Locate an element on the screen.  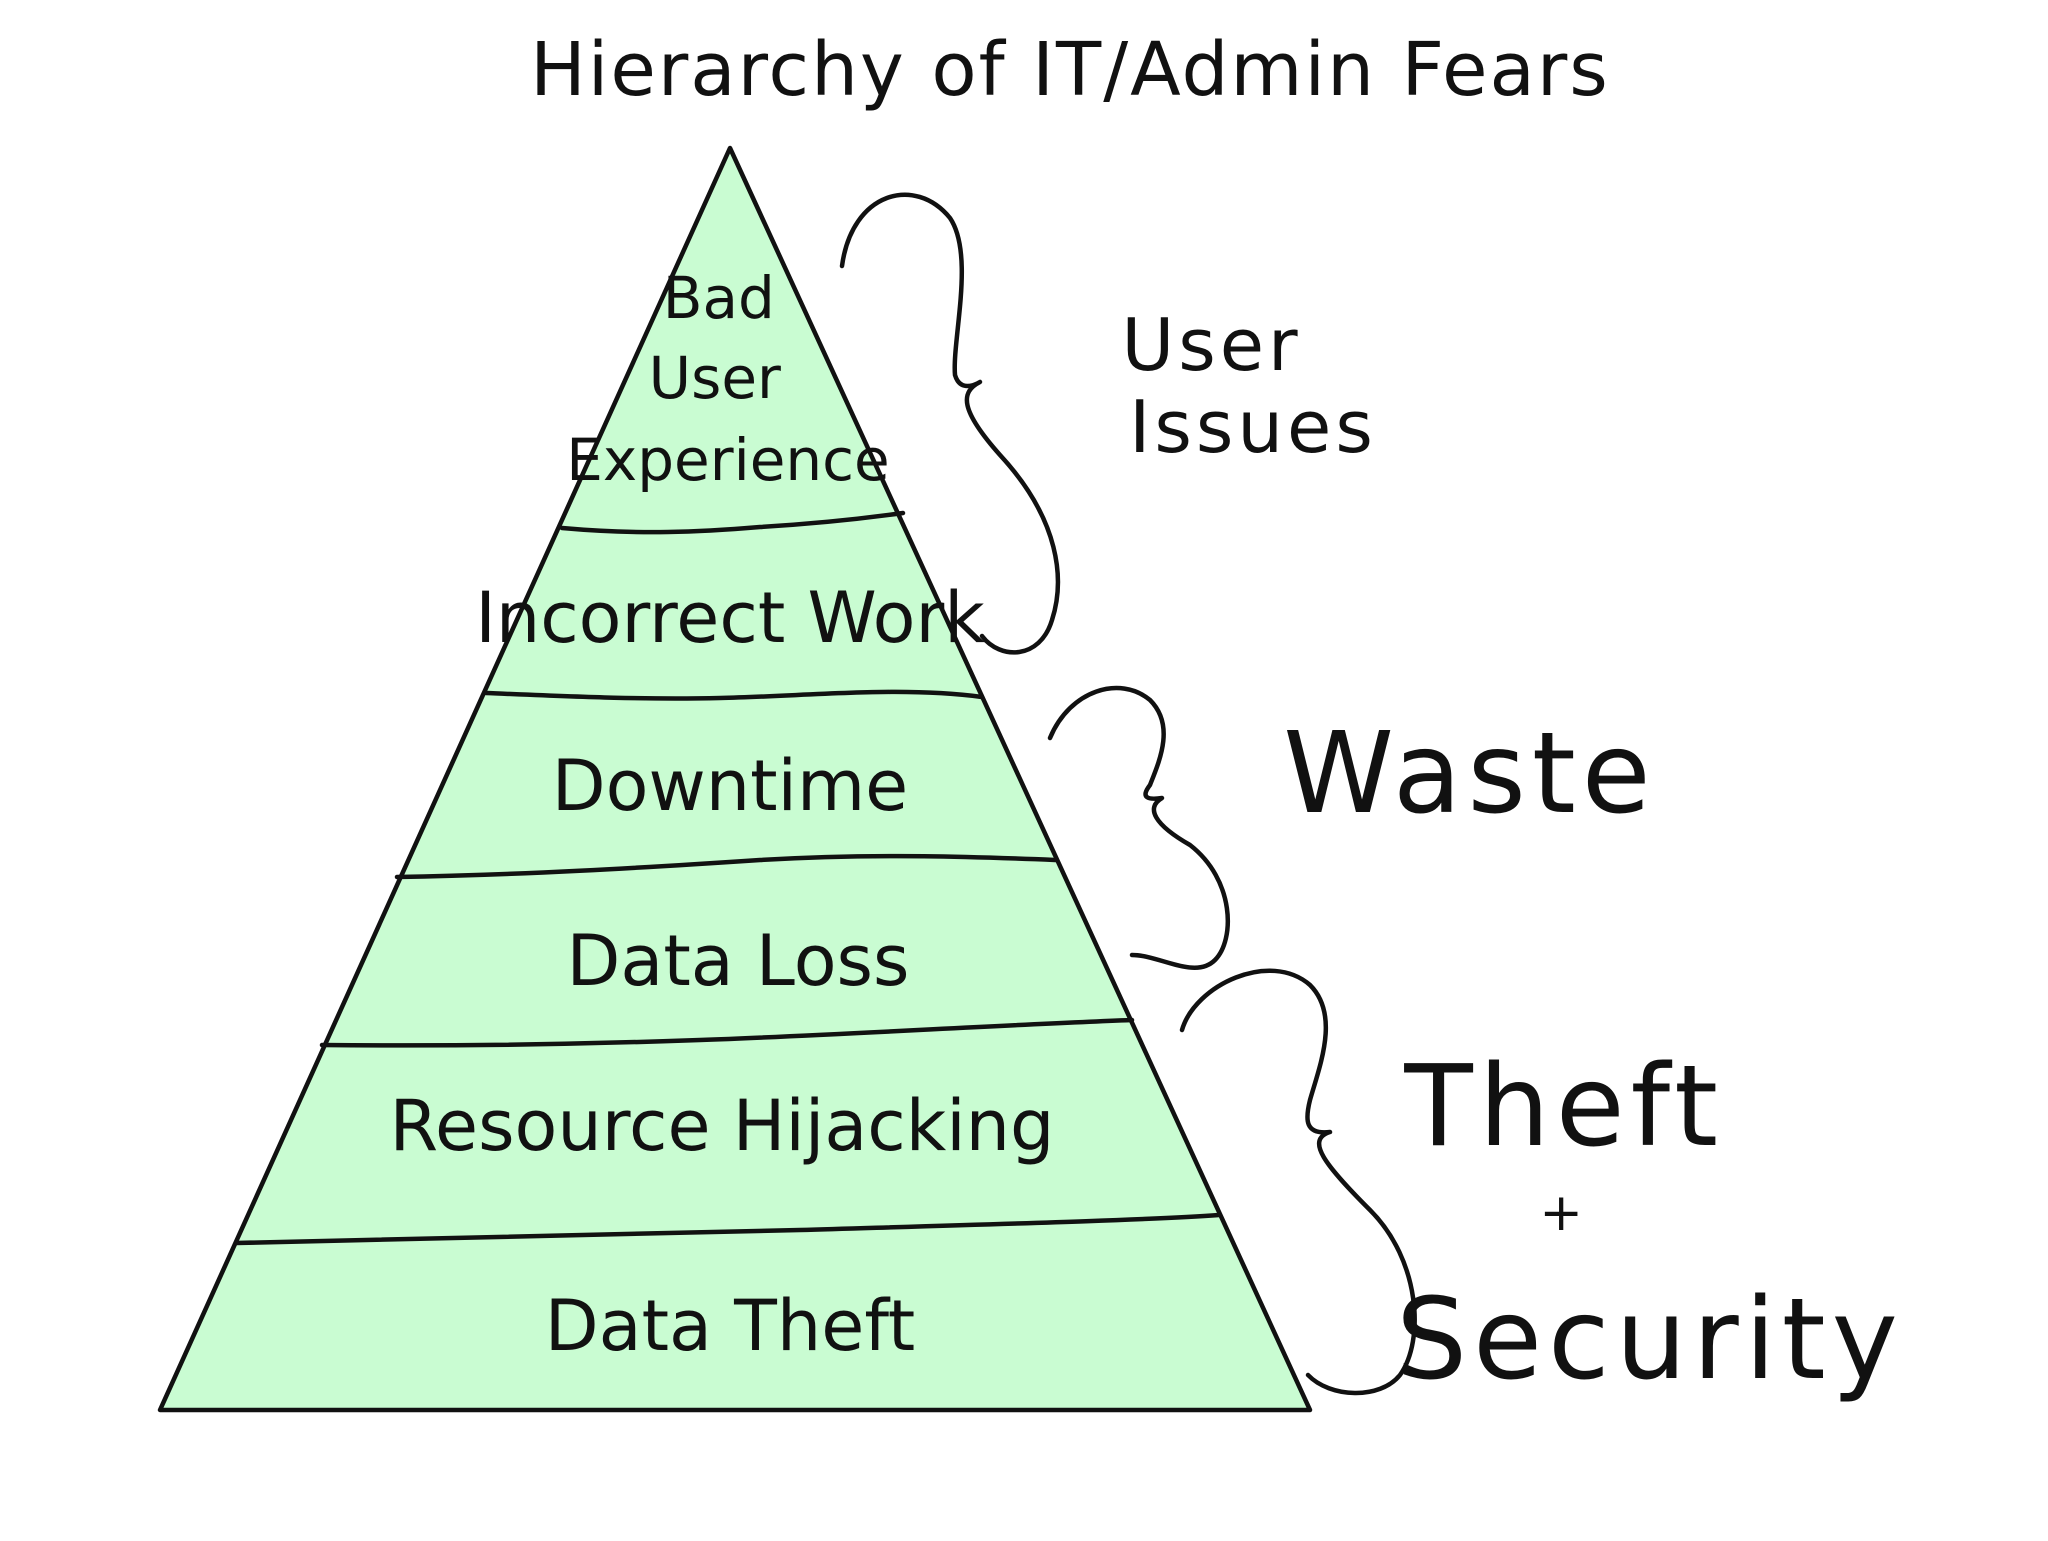
group-label-line: Security is located at coordinates (1650, 1340).